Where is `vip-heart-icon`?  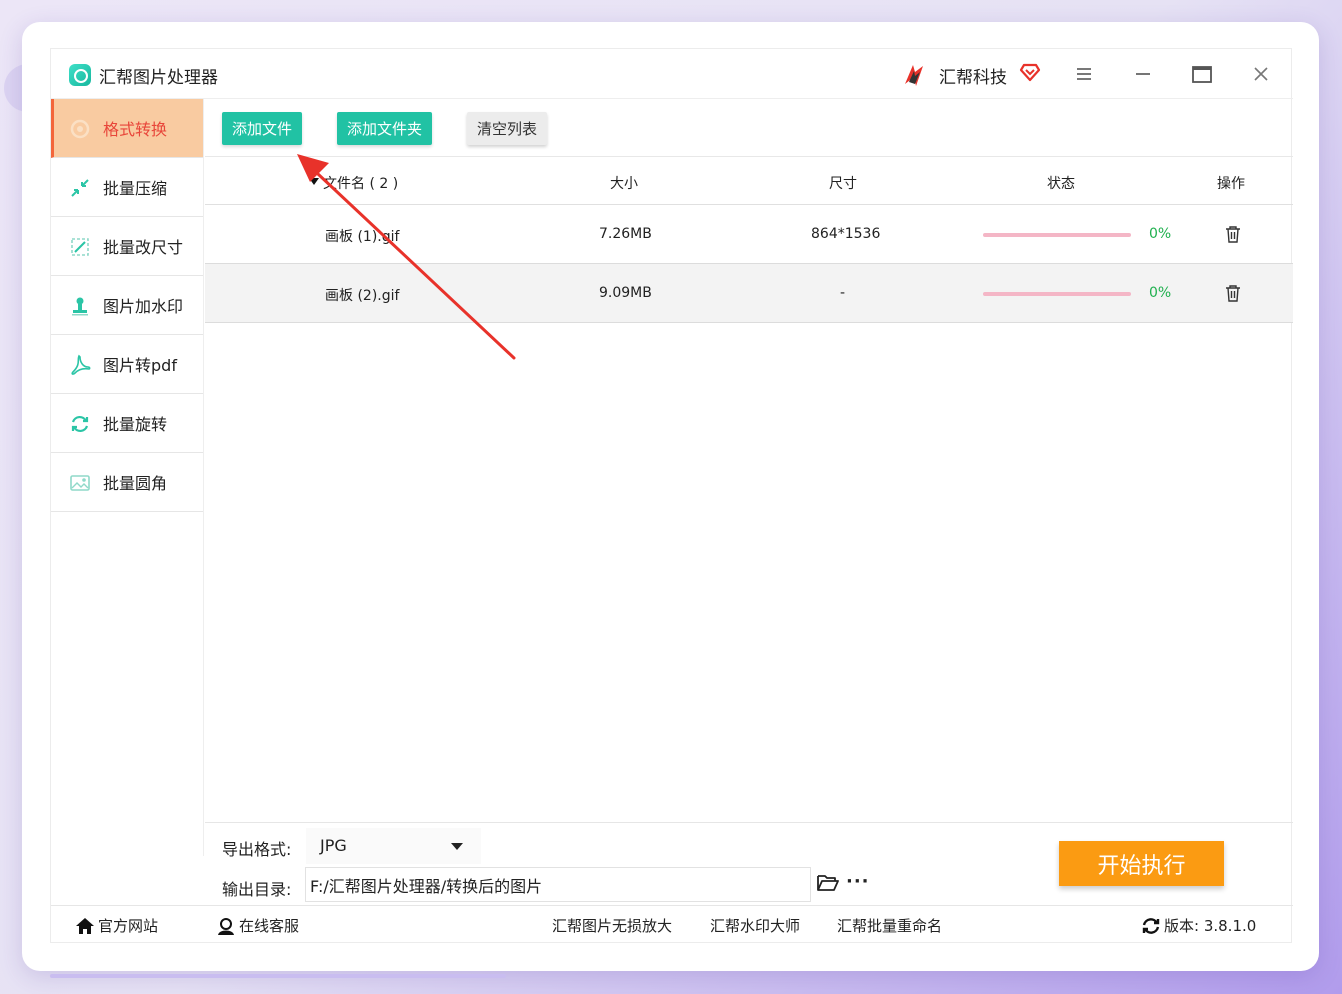
vip-heart-icon is located at coordinates (1030, 72).